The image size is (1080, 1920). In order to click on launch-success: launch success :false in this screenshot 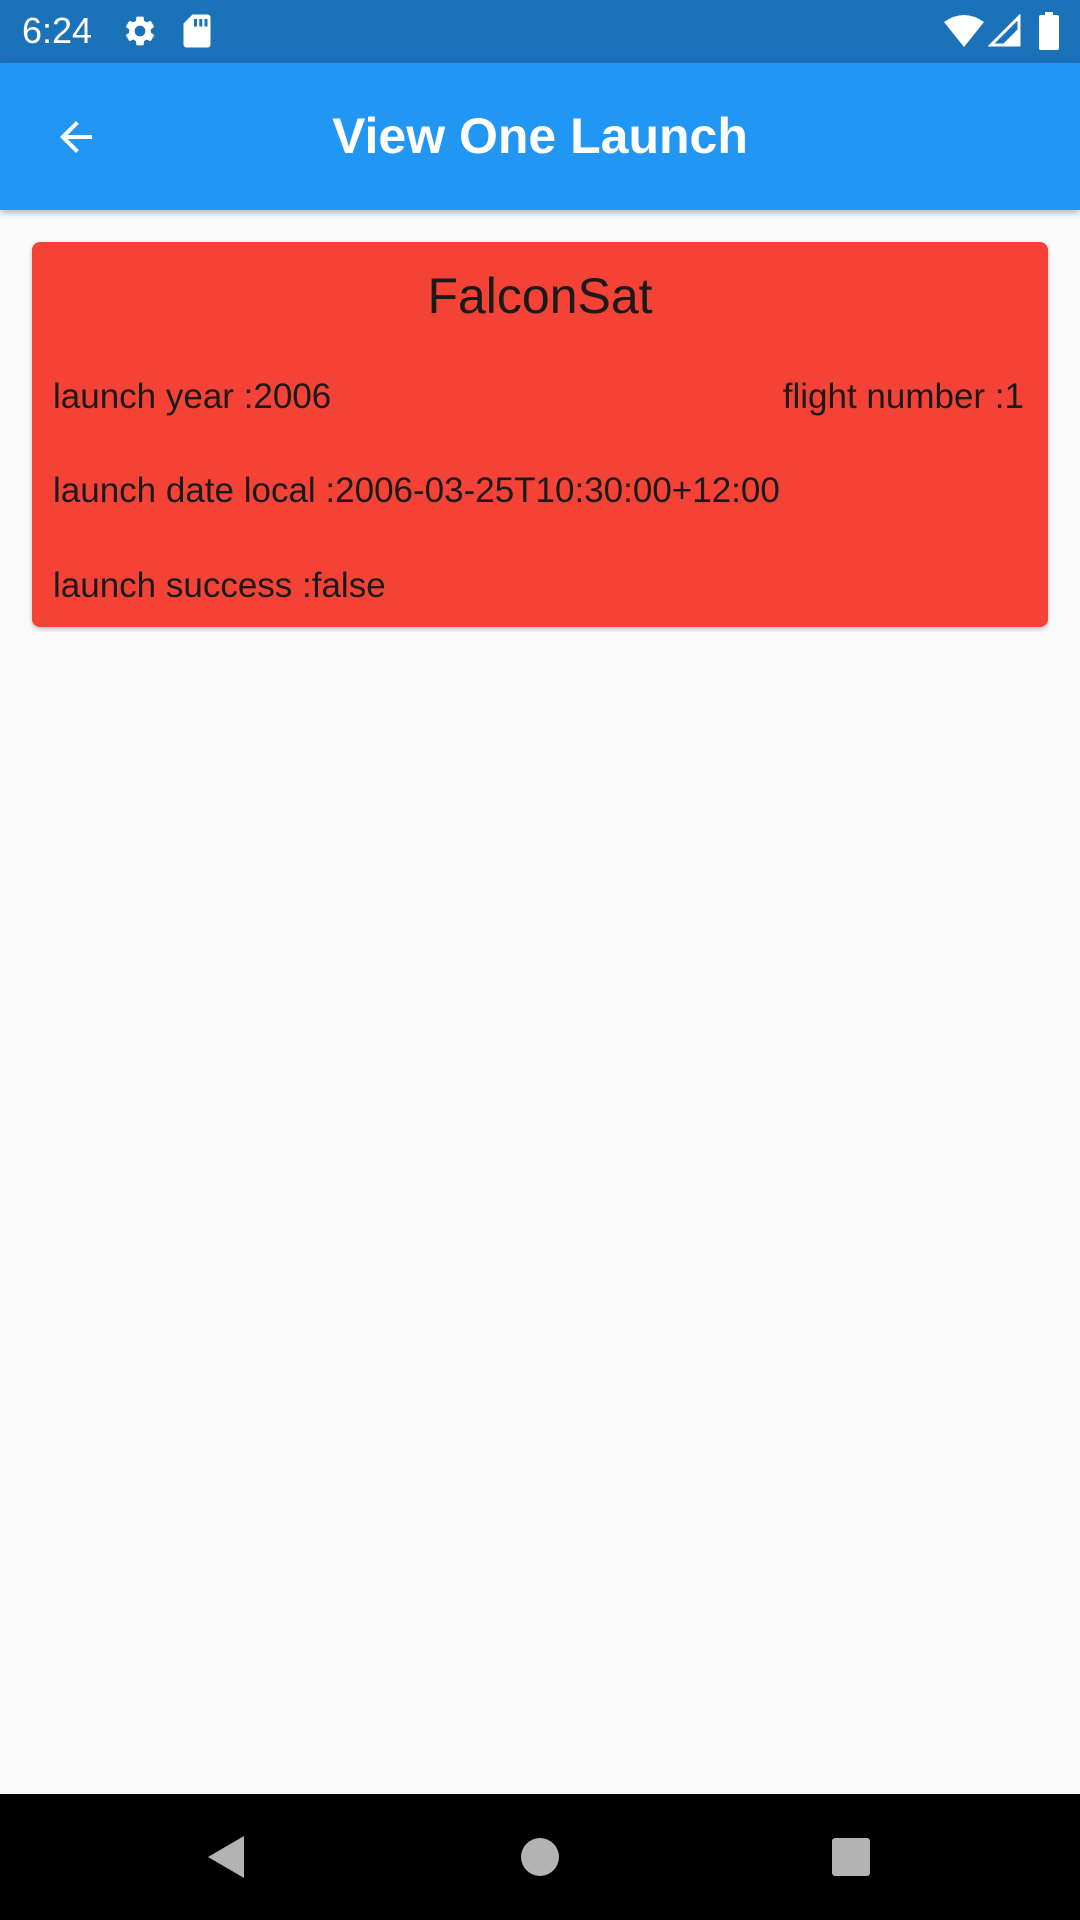, I will do `click(219, 585)`.